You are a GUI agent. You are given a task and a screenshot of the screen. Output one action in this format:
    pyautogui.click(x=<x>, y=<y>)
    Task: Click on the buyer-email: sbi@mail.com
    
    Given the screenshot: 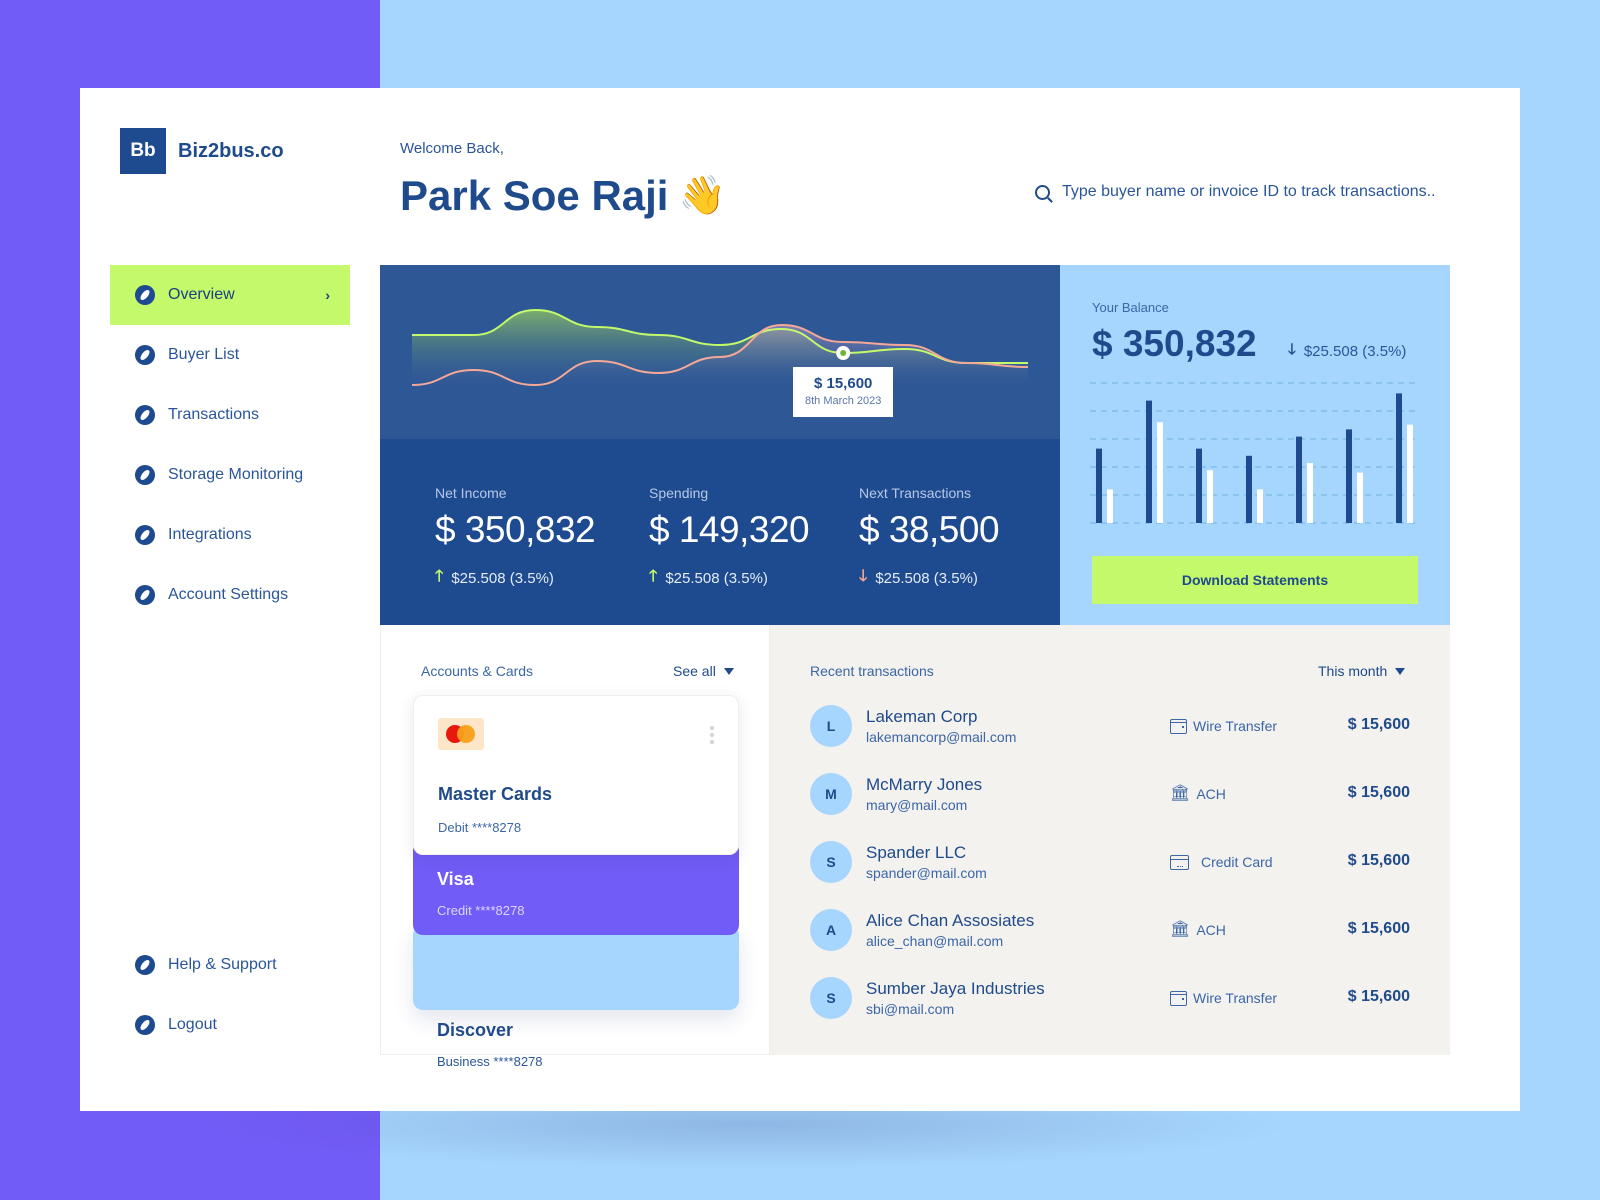 What is the action you would take?
    pyautogui.click(x=910, y=1009)
    